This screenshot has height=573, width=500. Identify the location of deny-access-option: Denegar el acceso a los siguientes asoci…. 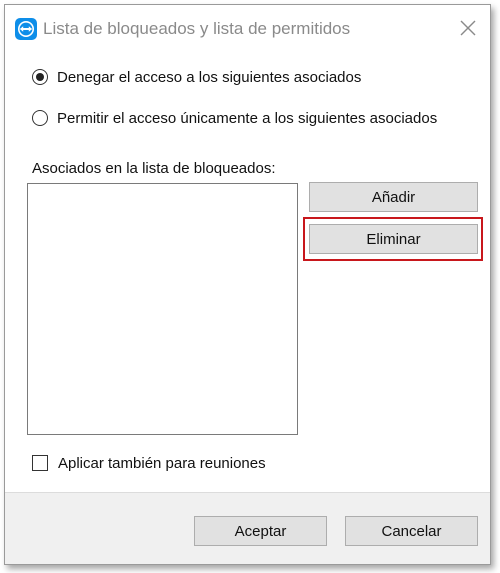
(196, 77).